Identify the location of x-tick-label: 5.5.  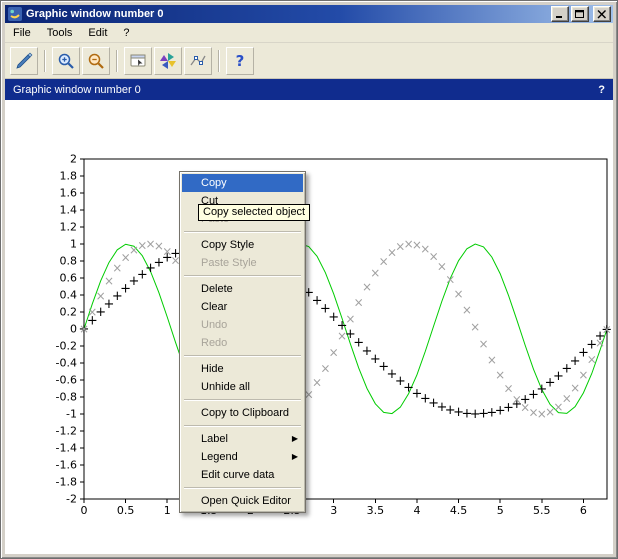
(542, 510).